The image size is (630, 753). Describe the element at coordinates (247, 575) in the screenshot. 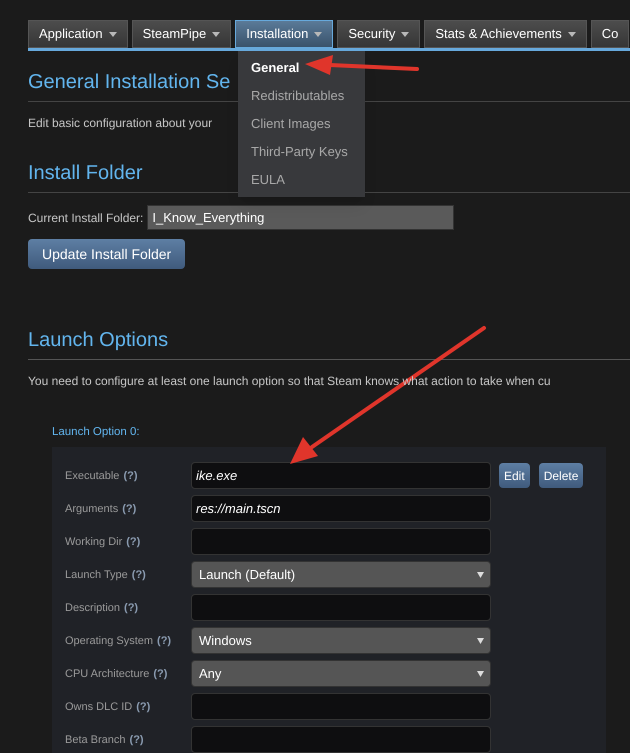

I see `select-value: Launch (Default)` at that location.